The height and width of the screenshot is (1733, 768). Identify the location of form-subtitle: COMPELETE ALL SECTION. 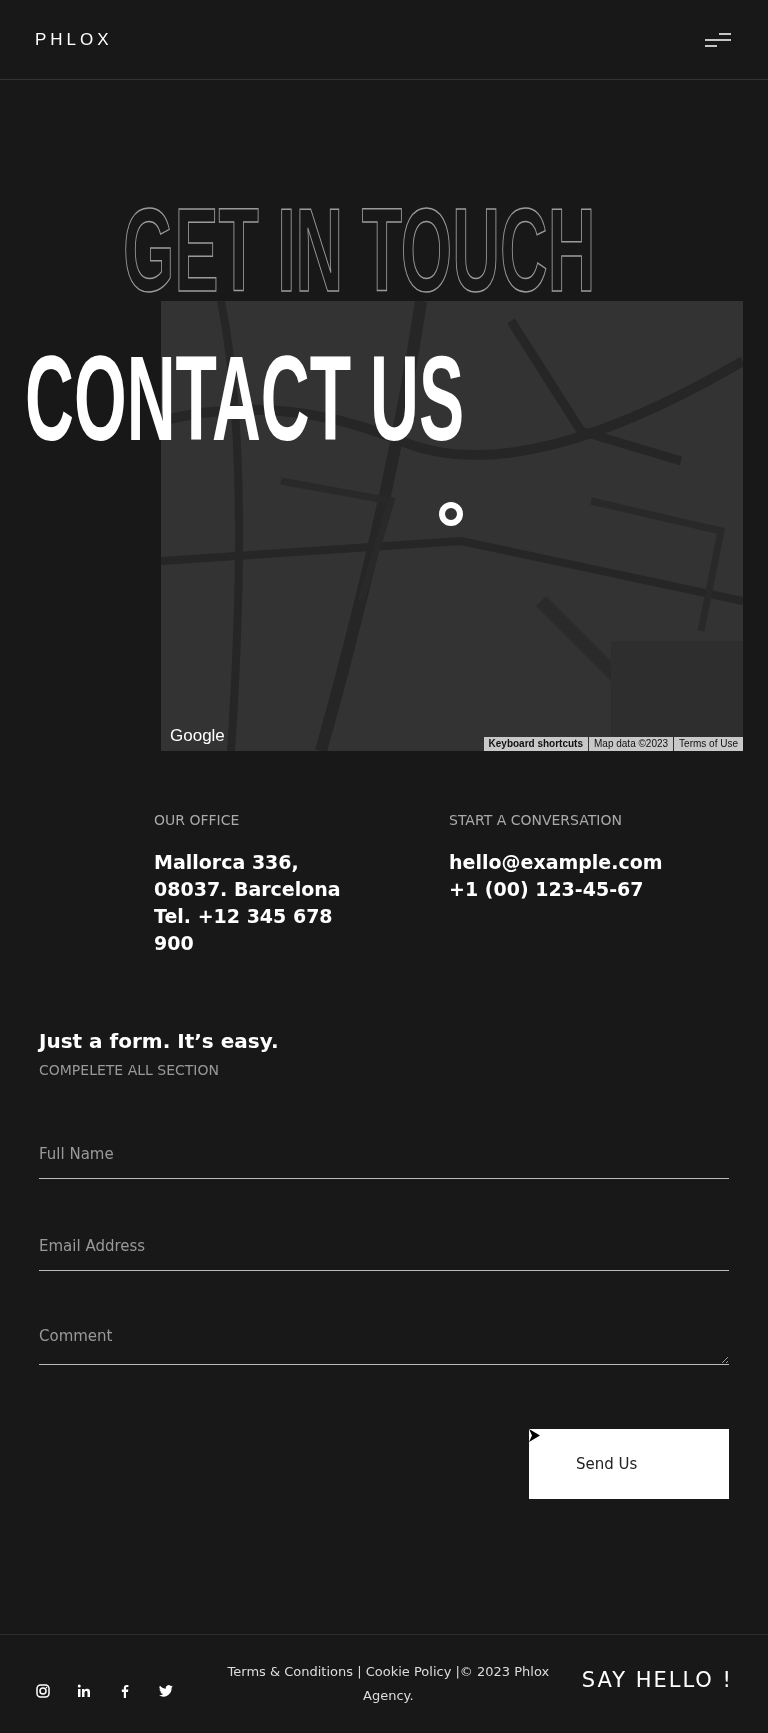
(129, 1070).